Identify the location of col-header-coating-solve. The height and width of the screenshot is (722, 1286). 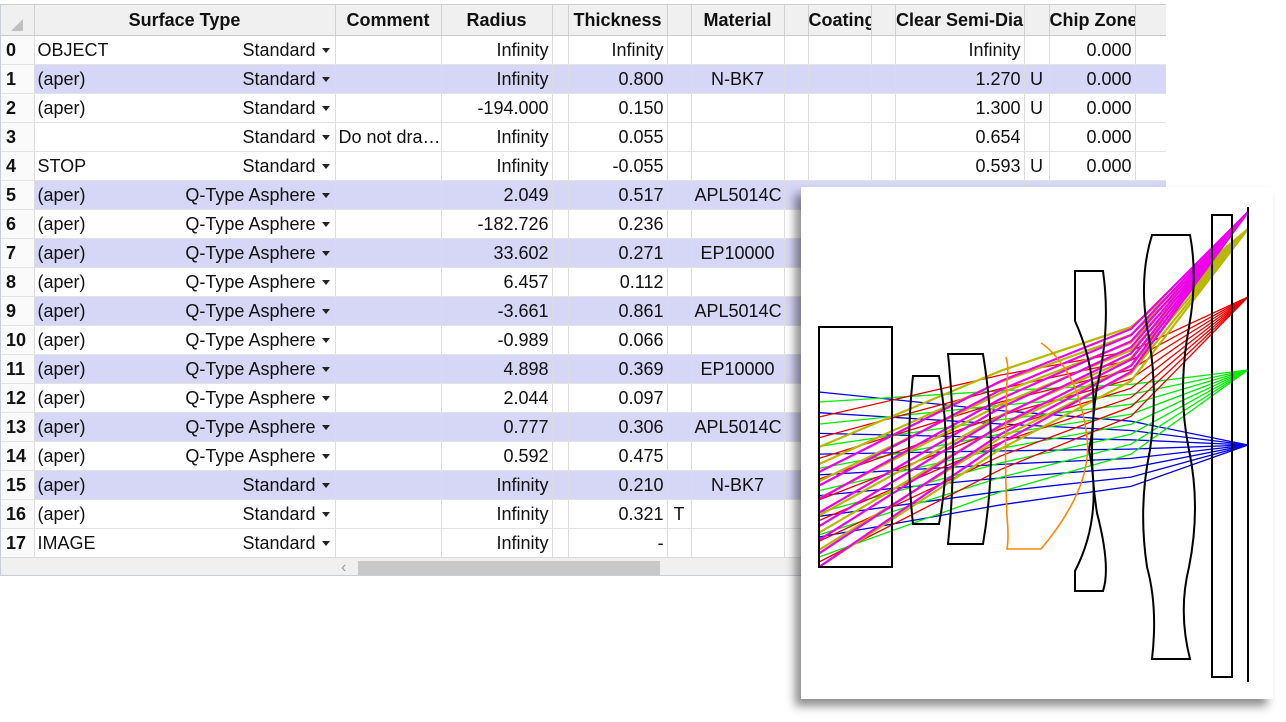
(883, 20).